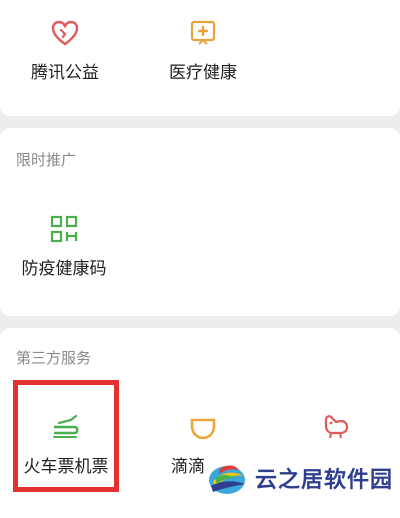 This screenshot has width=400, height=518. Describe the element at coordinates (203, 72) in the screenshot. I see `tile-label: 医疗健康` at that location.